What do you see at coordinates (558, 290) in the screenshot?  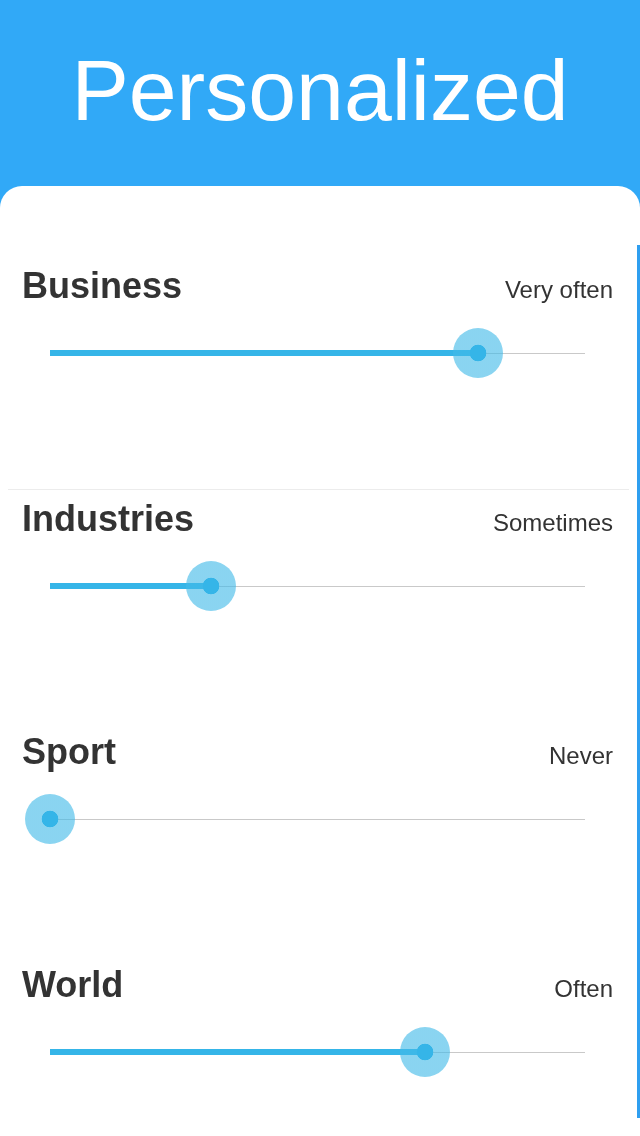 I see `frequency-value: Very often` at bounding box center [558, 290].